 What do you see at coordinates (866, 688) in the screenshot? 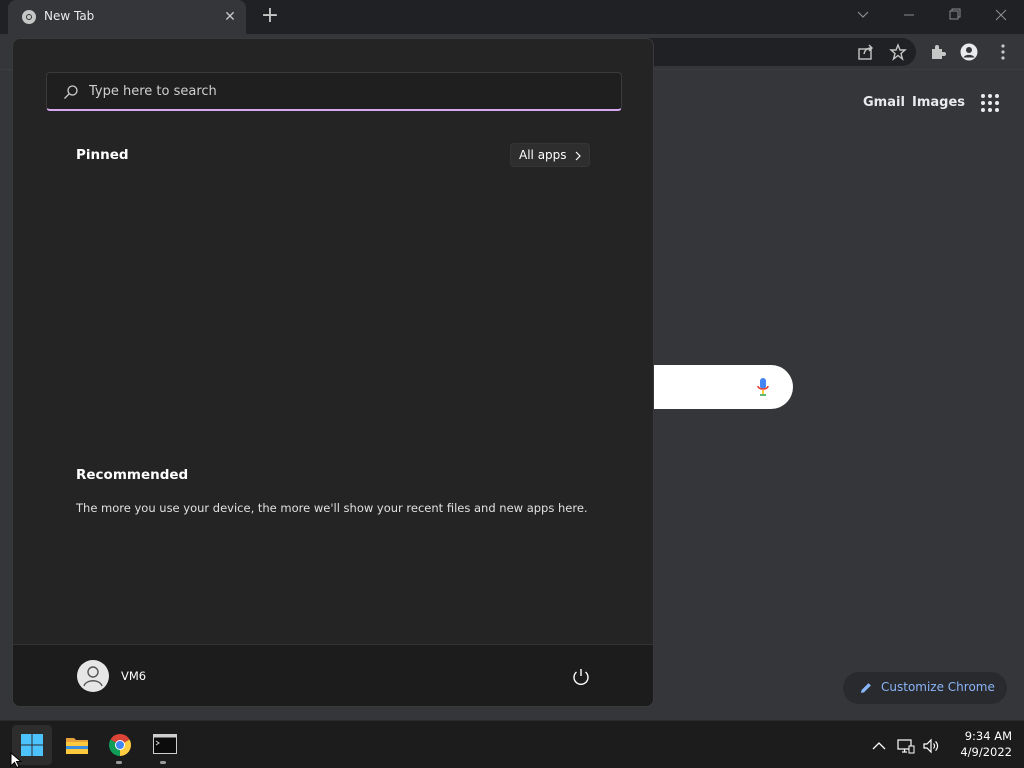
I see `pencil-icon` at bounding box center [866, 688].